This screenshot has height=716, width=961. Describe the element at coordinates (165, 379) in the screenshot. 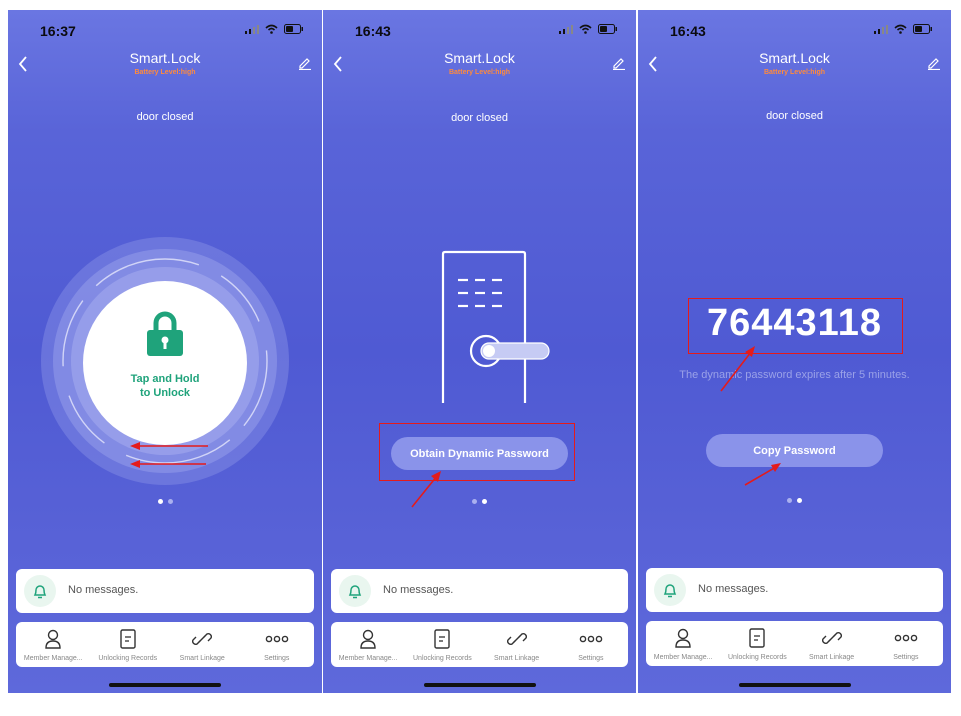

I see `unlock-label-line1: Tap and Hold` at that location.